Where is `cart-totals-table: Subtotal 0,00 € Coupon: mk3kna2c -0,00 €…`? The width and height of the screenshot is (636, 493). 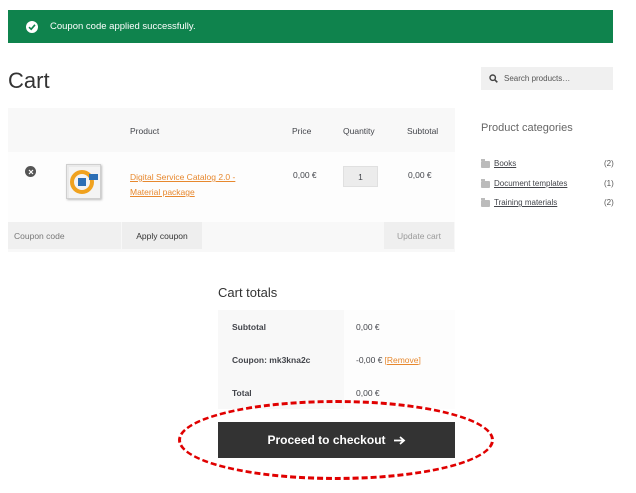 cart-totals-table: Subtotal 0,00 € Coupon: mk3kna2c -0,00 €… is located at coordinates (336, 359).